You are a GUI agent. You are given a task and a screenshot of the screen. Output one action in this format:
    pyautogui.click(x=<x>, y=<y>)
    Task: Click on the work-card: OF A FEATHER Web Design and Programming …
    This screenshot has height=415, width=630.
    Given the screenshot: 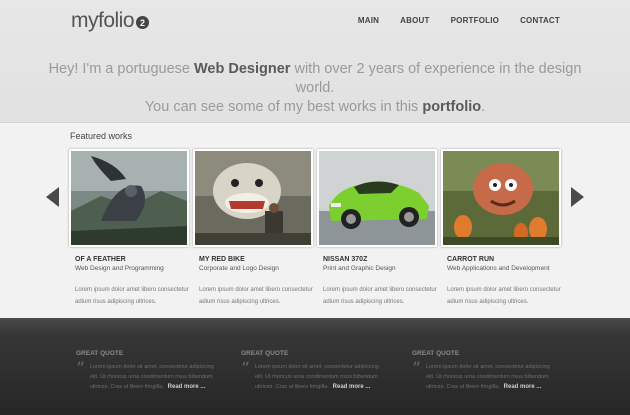 What is the action you would take?
    pyautogui.click(x=129, y=228)
    